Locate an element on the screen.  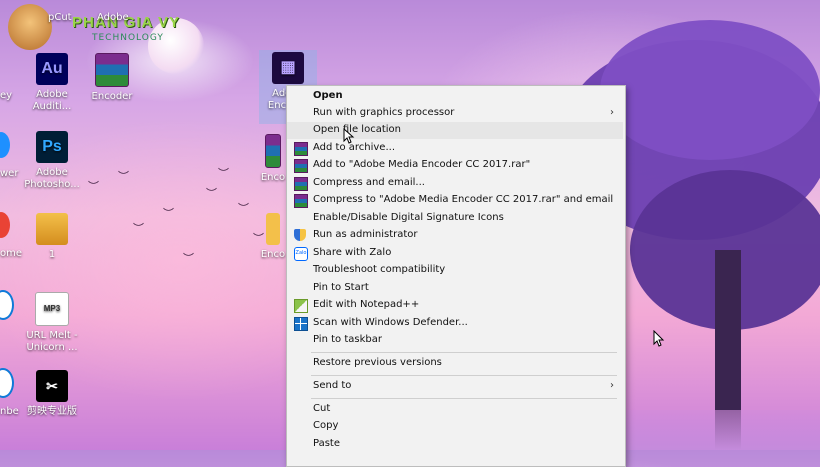
zalo-icon: Zalo is located at coordinates (301, 254).